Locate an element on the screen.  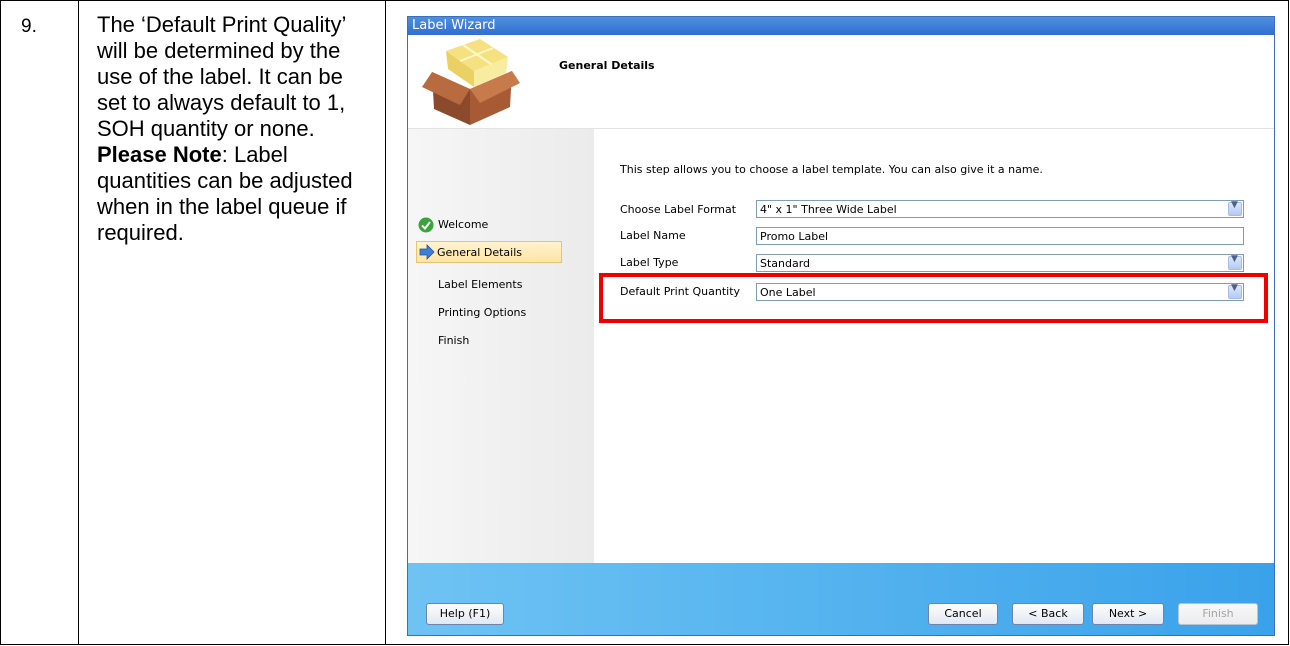
nav-item-label: Printing Options is located at coordinates (482, 312).